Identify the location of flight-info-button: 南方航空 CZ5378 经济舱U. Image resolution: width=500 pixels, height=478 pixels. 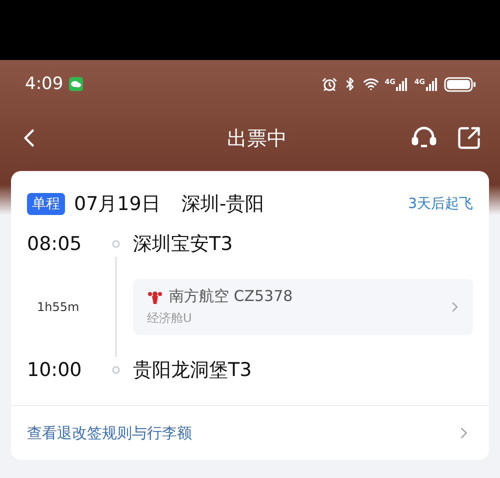
(303, 307).